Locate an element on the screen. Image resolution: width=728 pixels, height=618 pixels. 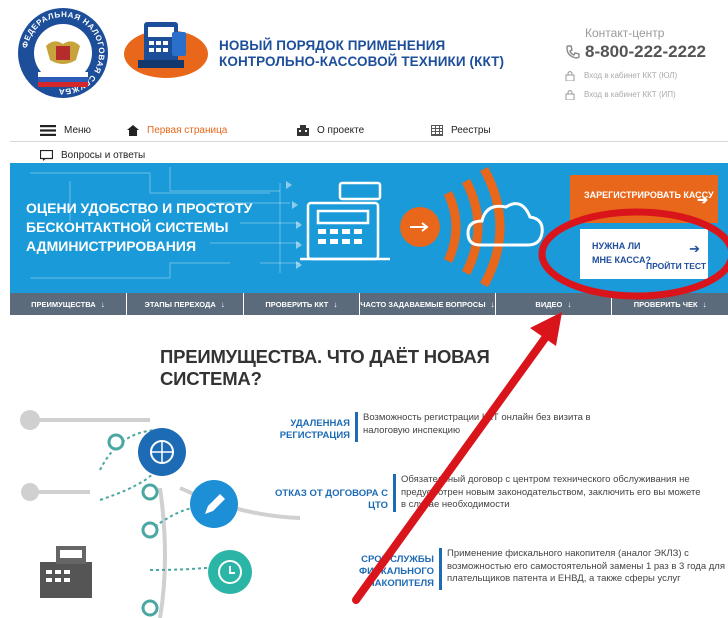
nav-about-label: О проекте is located at coordinates (341, 130).